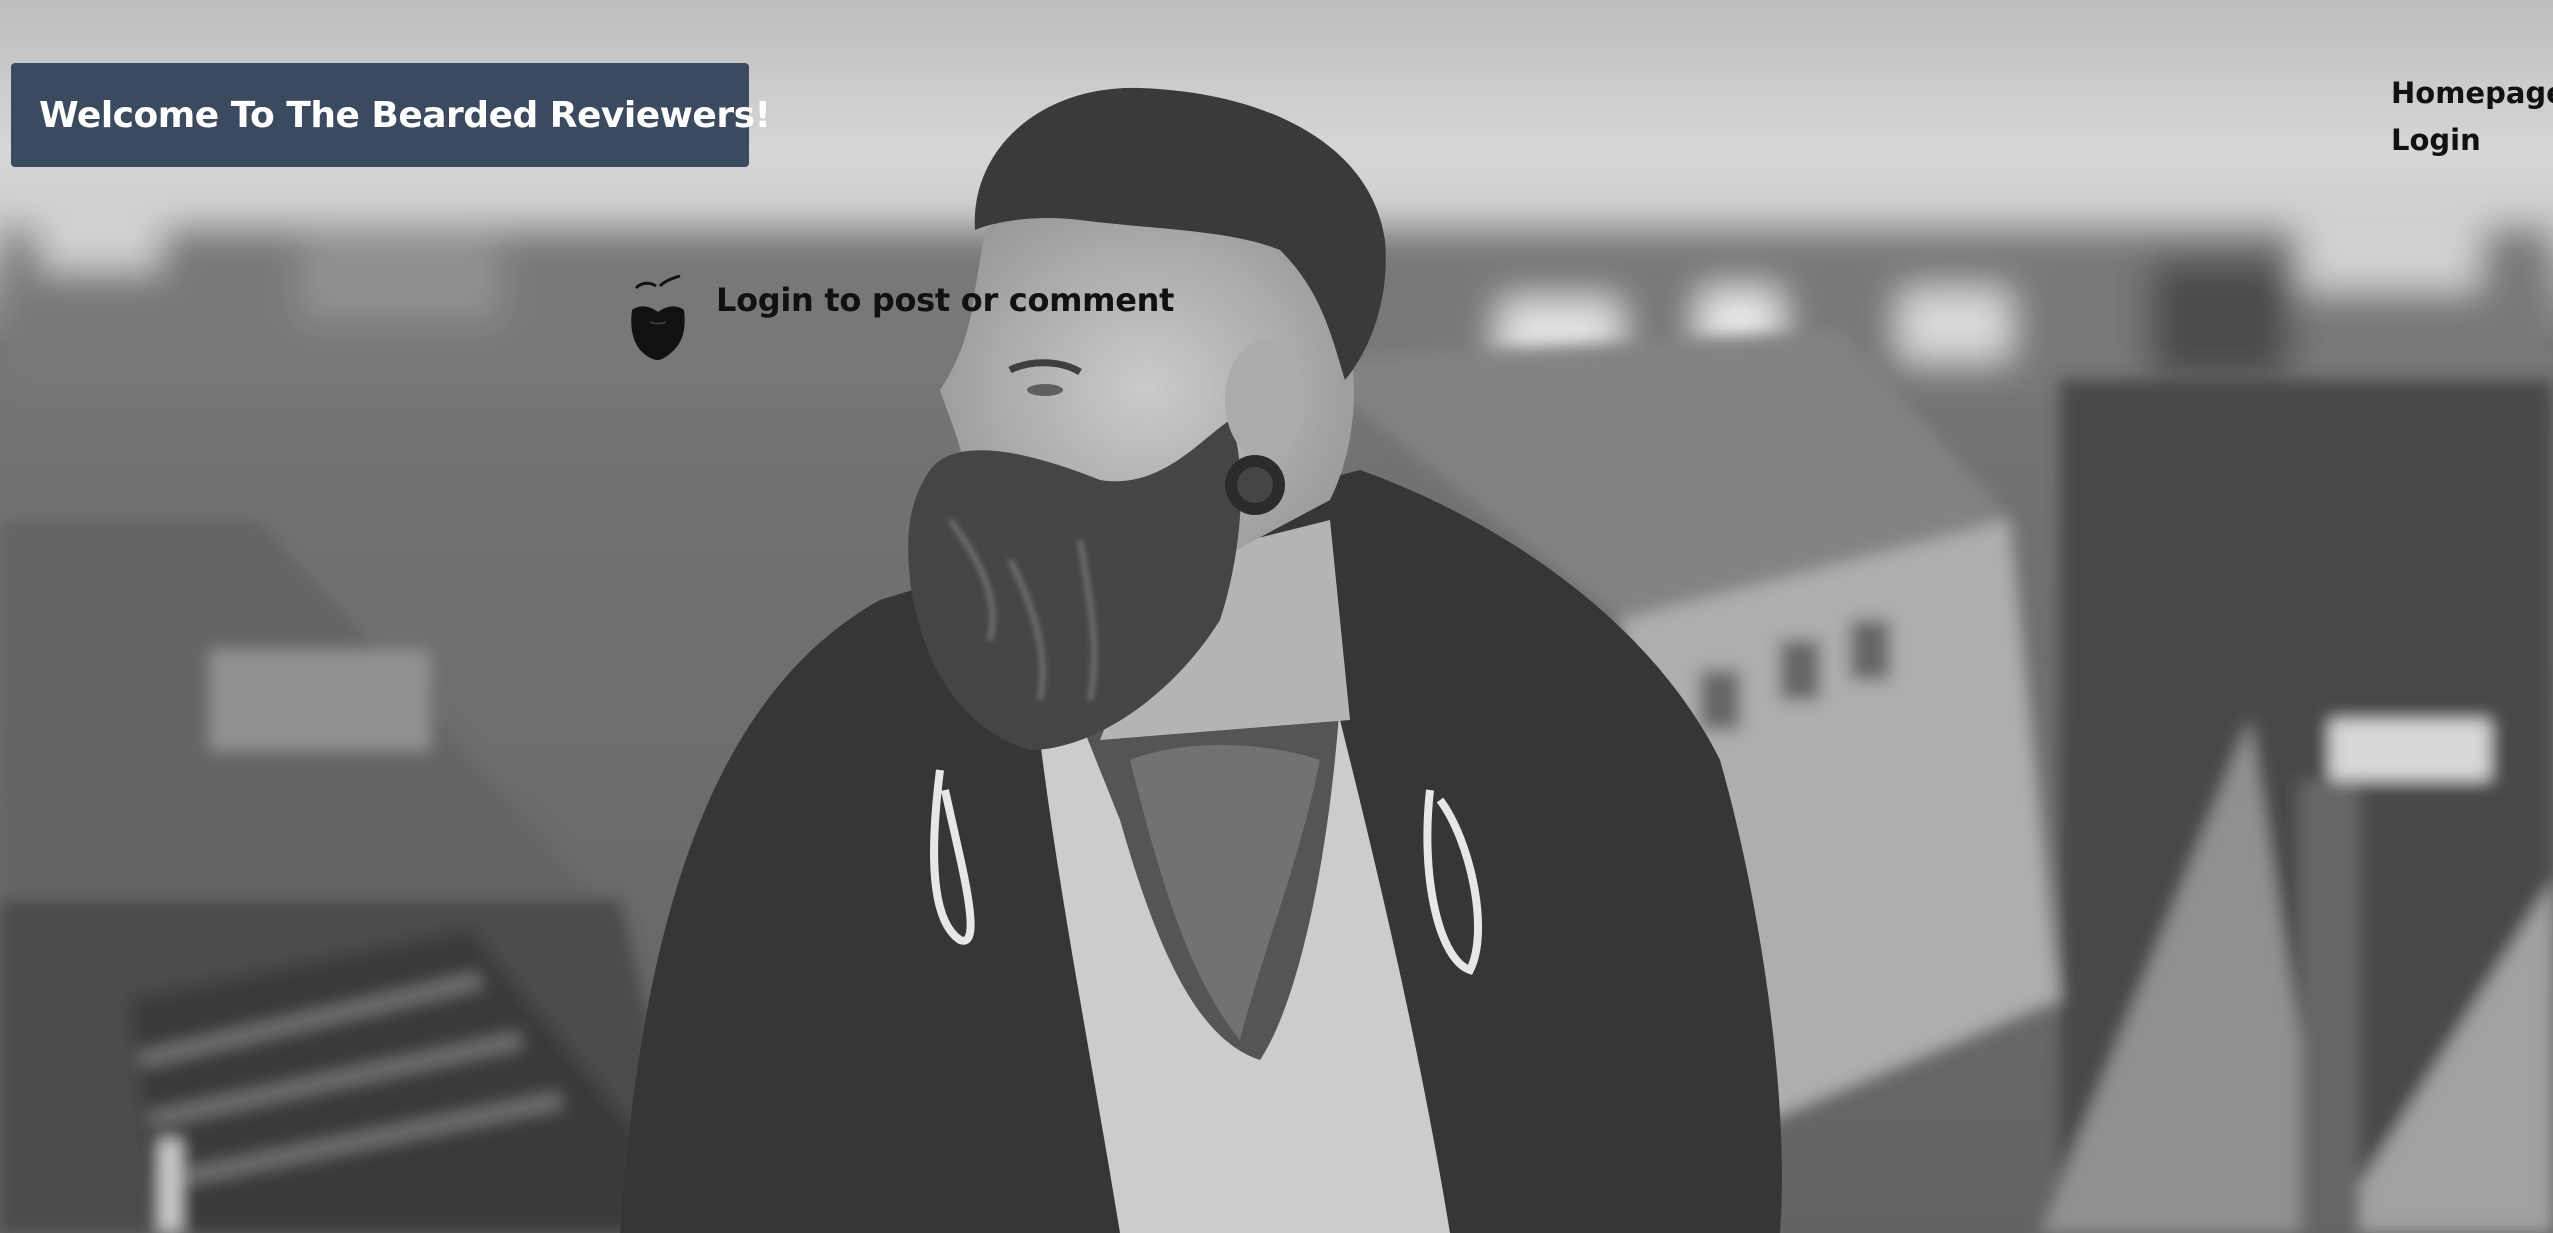 This screenshot has height=1233, width=2553. What do you see at coordinates (945, 300) in the screenshot?
I see `login-prompt-text: Login to post or comment` at bounding box center [945, 300].